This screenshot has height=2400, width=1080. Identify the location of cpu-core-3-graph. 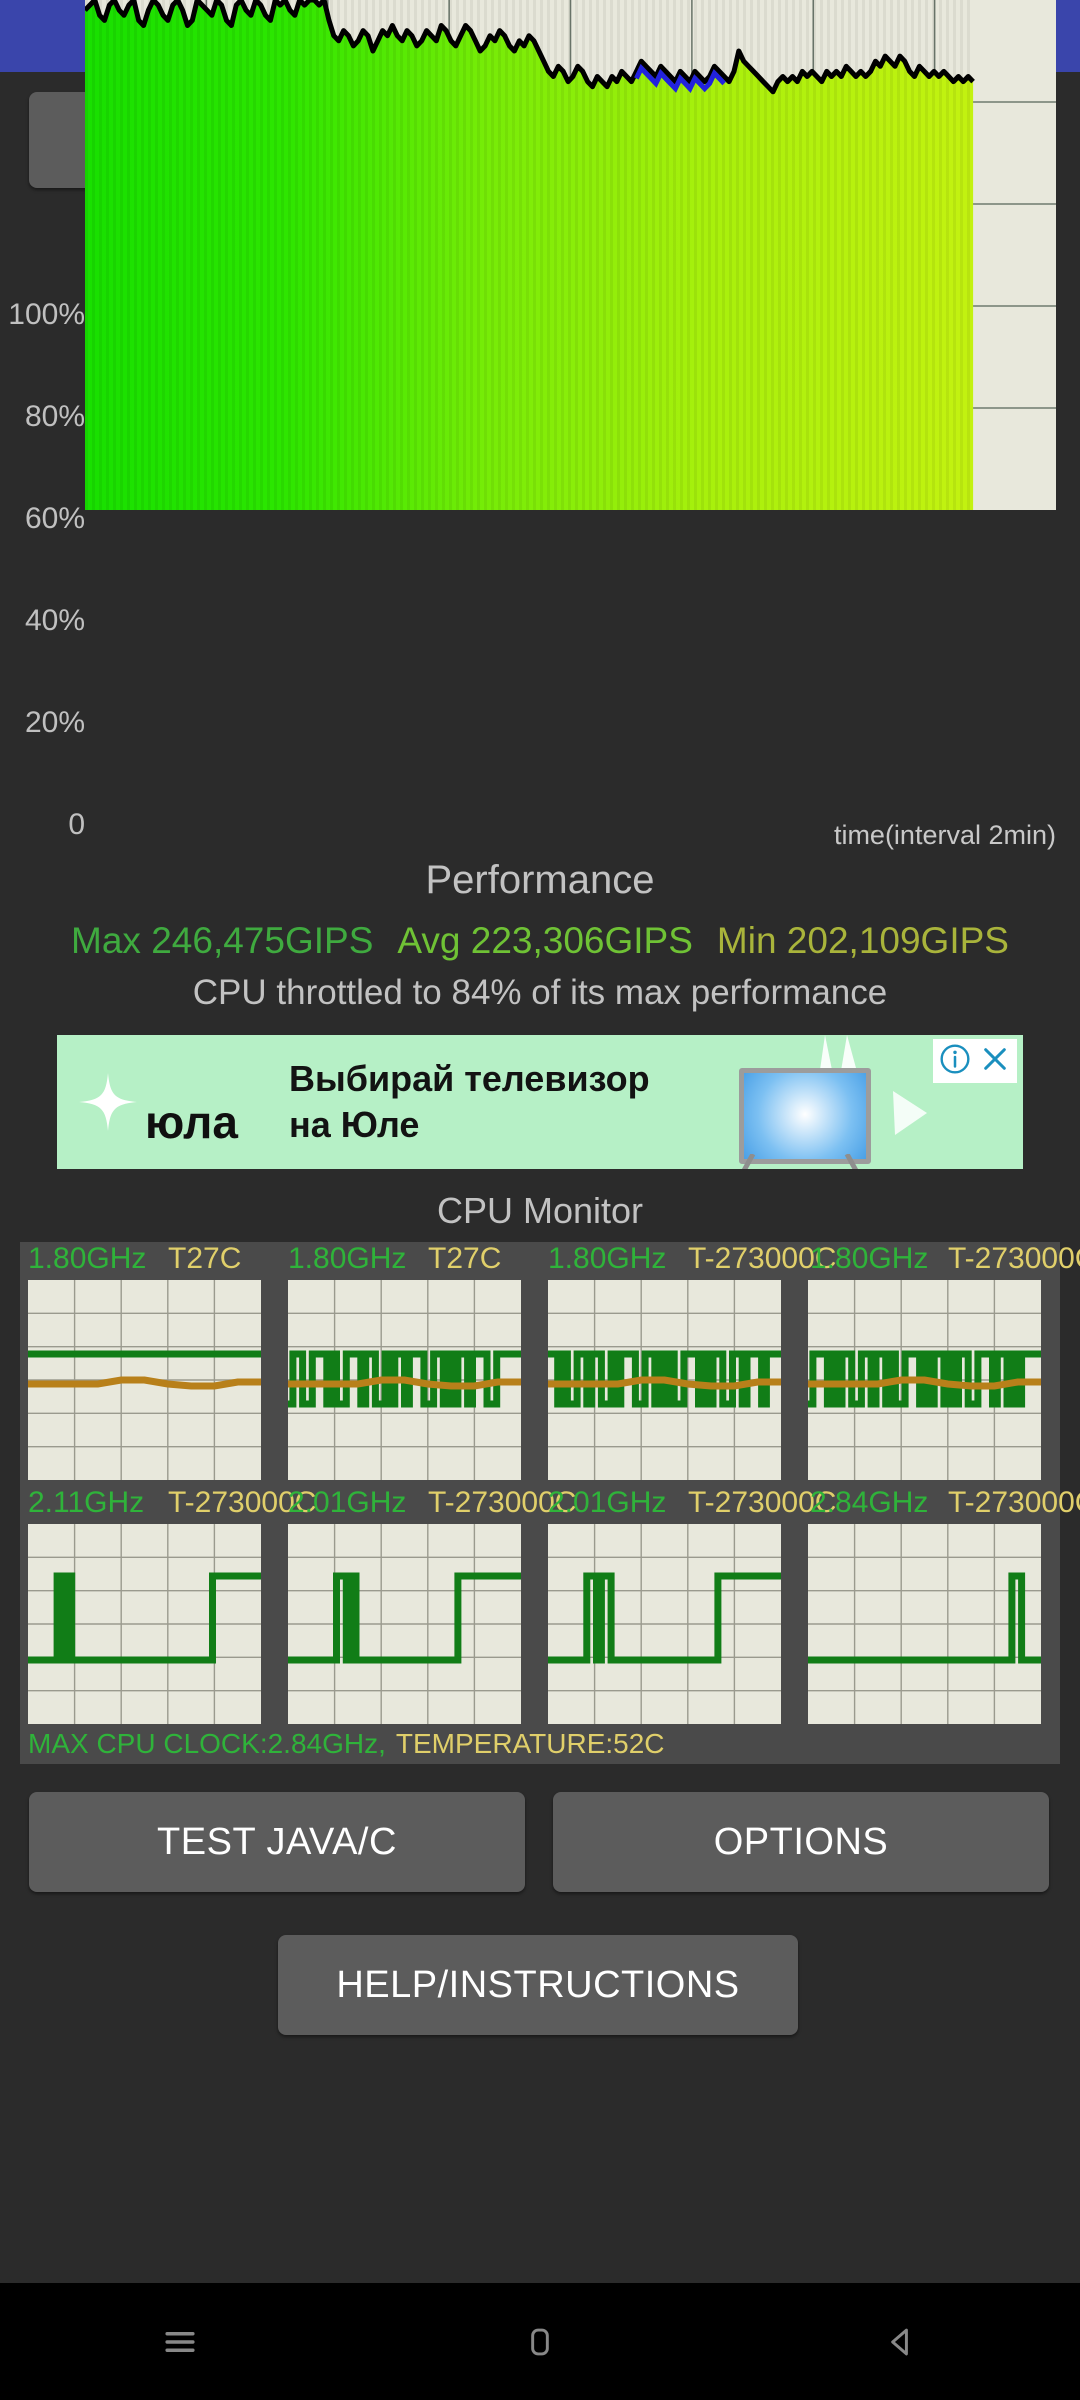
(924, 1380).